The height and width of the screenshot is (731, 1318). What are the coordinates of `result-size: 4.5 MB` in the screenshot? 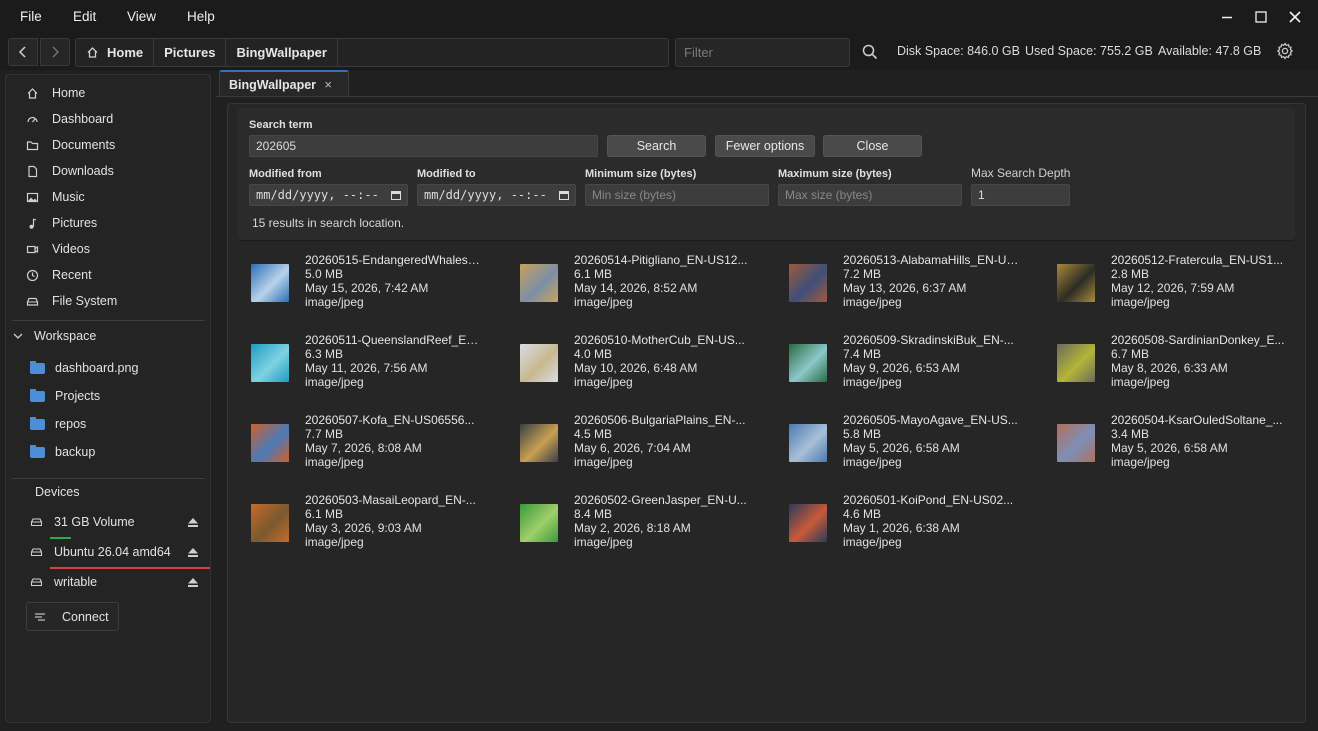 It's located at (593, 434).